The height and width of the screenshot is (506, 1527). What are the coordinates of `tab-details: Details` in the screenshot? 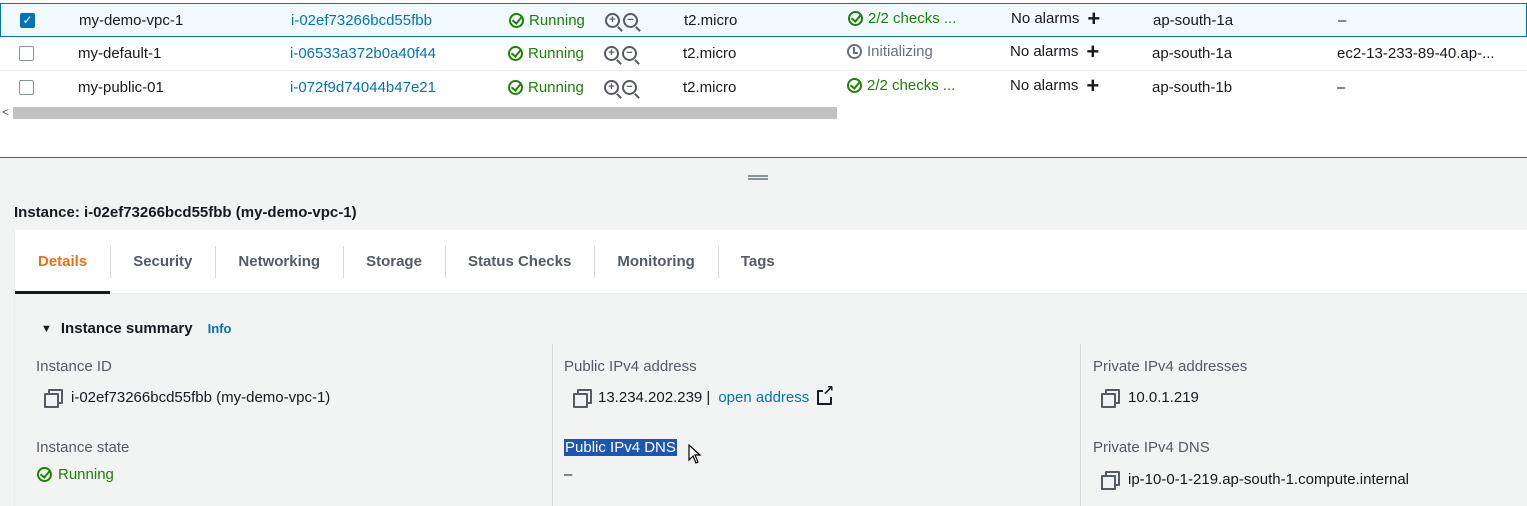 It's located at (63, 262).